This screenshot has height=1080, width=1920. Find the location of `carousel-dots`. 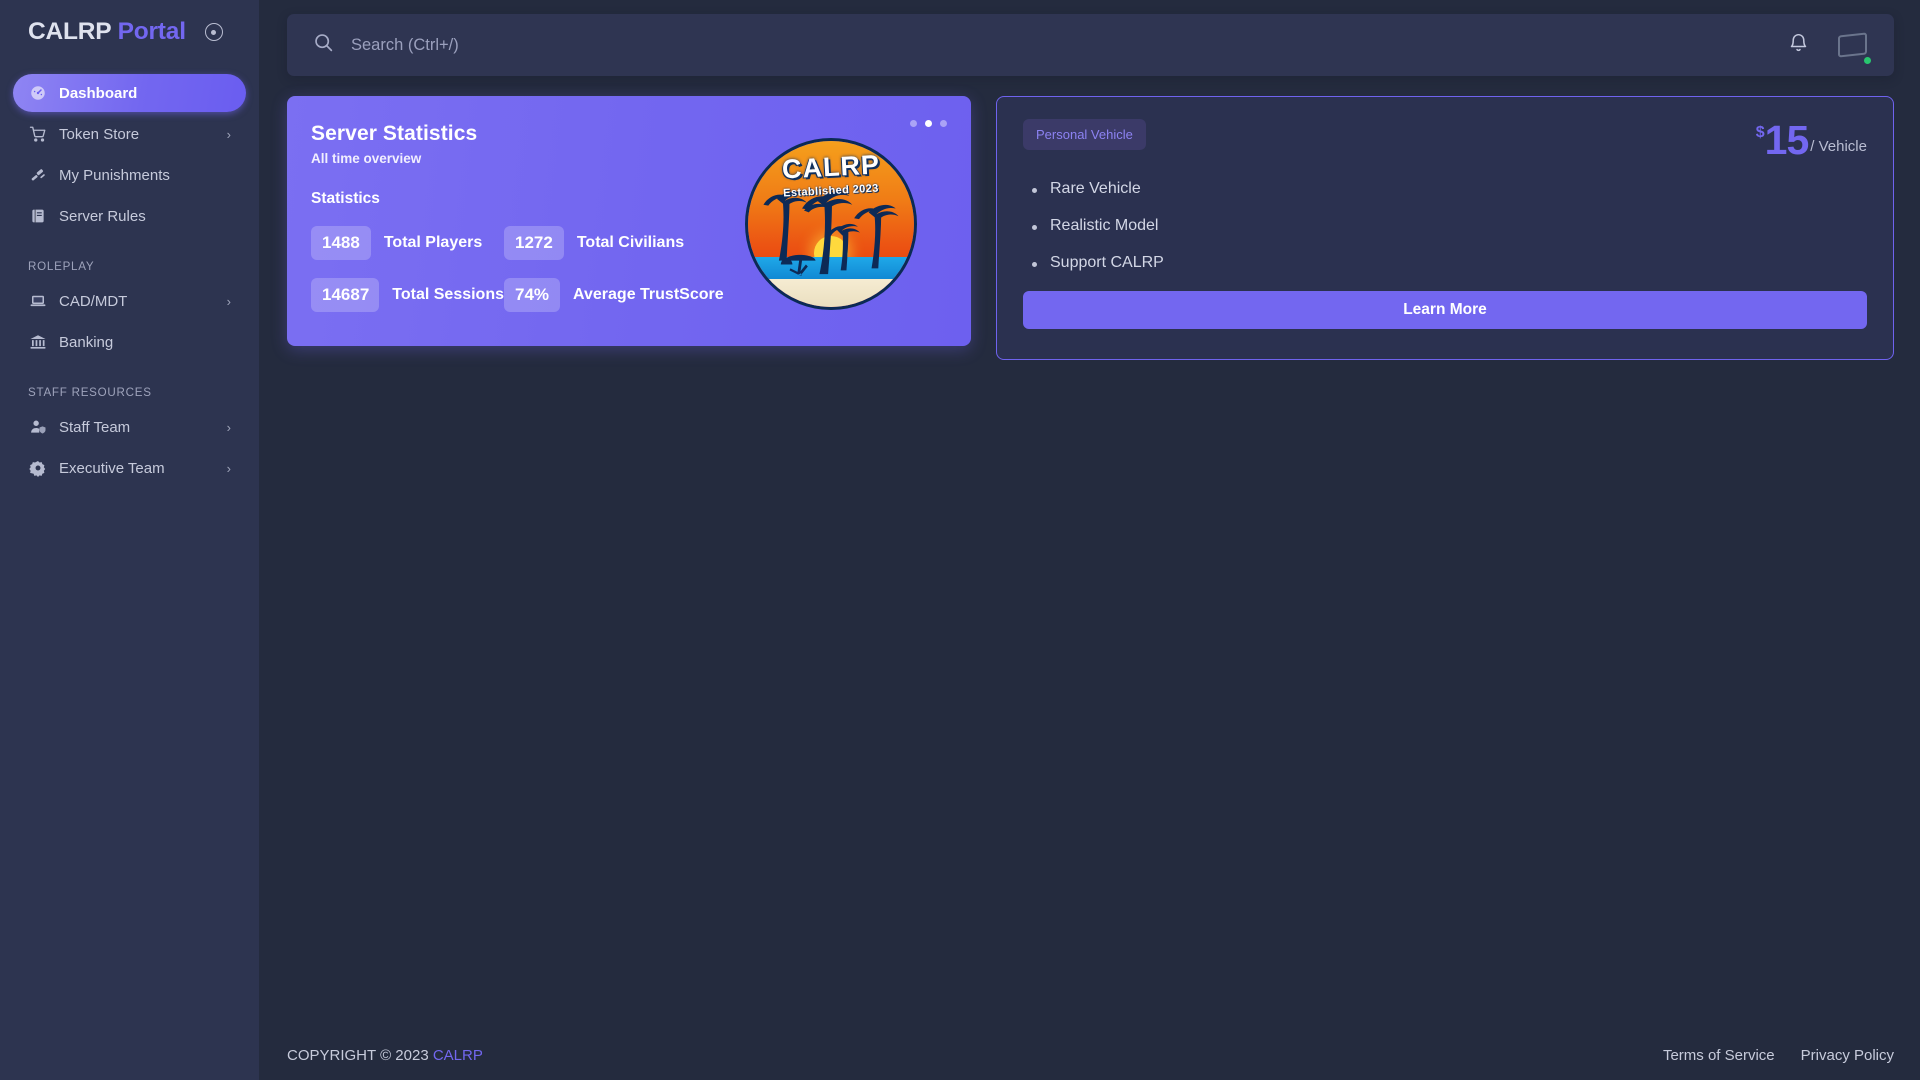

carousel-dots is located at coordinates (928, 123).